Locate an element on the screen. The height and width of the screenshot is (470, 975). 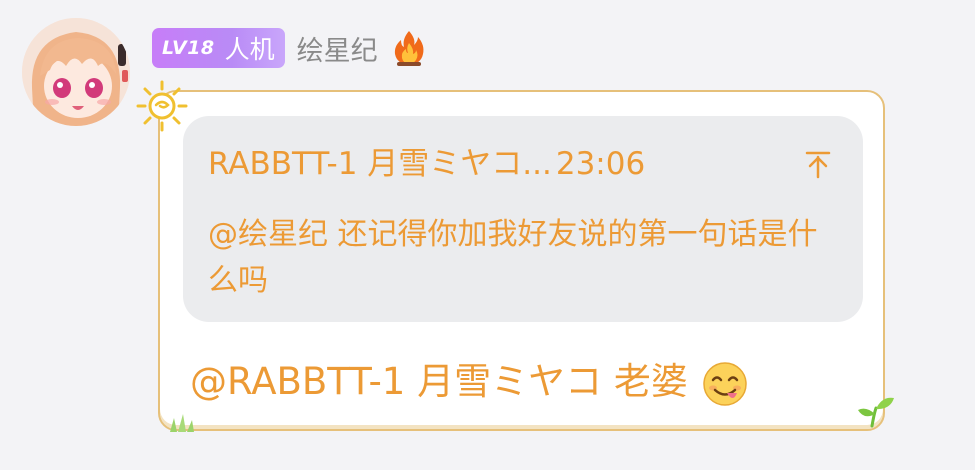
level-role-badge: LV18 人机 is located at coordinates (218, 48).